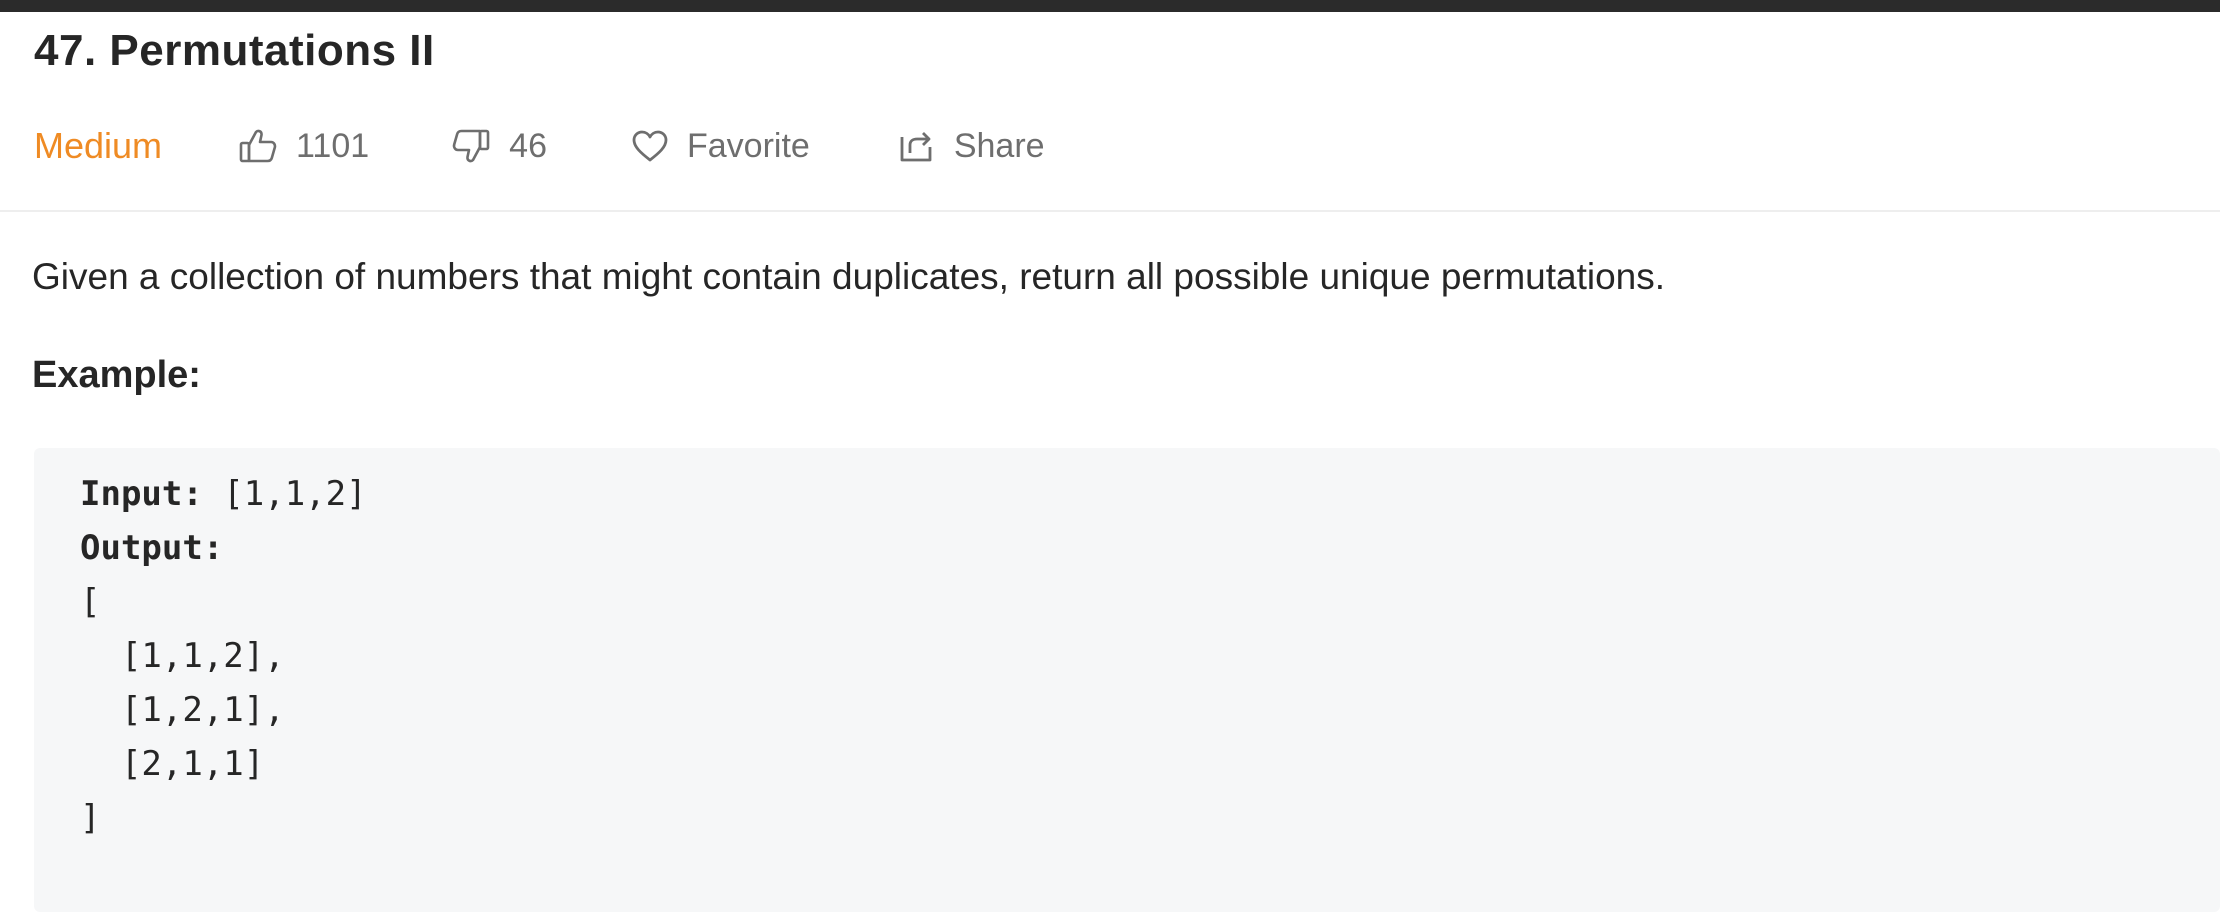 This screenshot has width=2220, height=912. I want to click on thumbs-down-icon, so click(480, 146).